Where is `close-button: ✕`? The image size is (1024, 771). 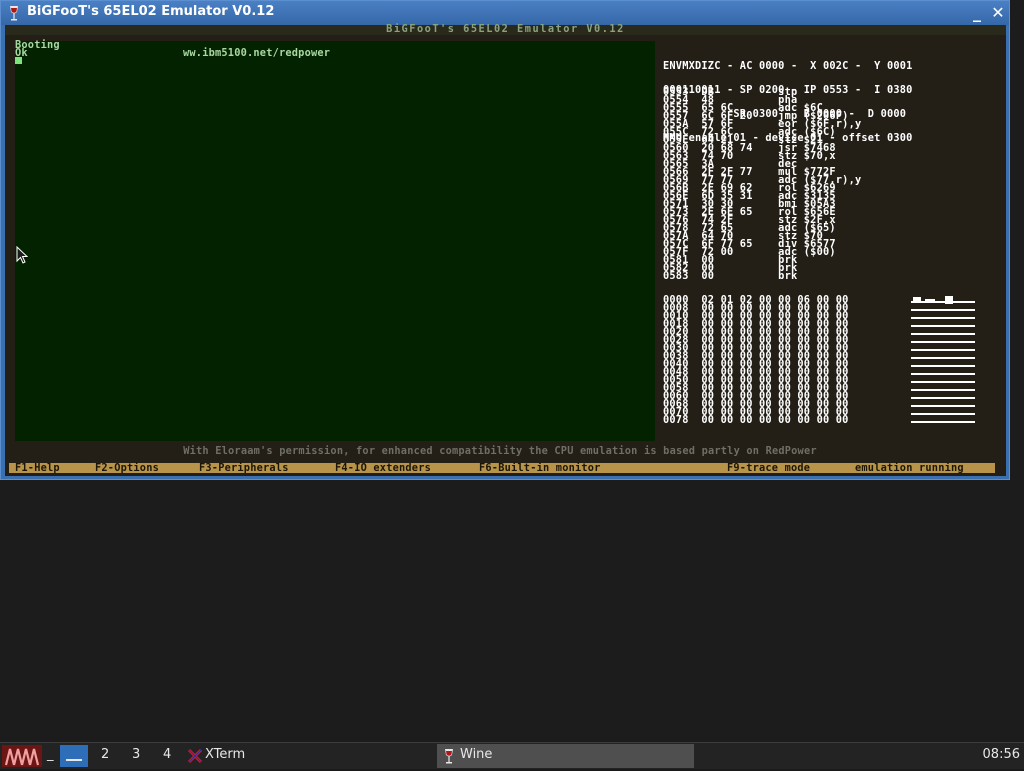 close-button: ✕ is located at coordinates (998, 13).